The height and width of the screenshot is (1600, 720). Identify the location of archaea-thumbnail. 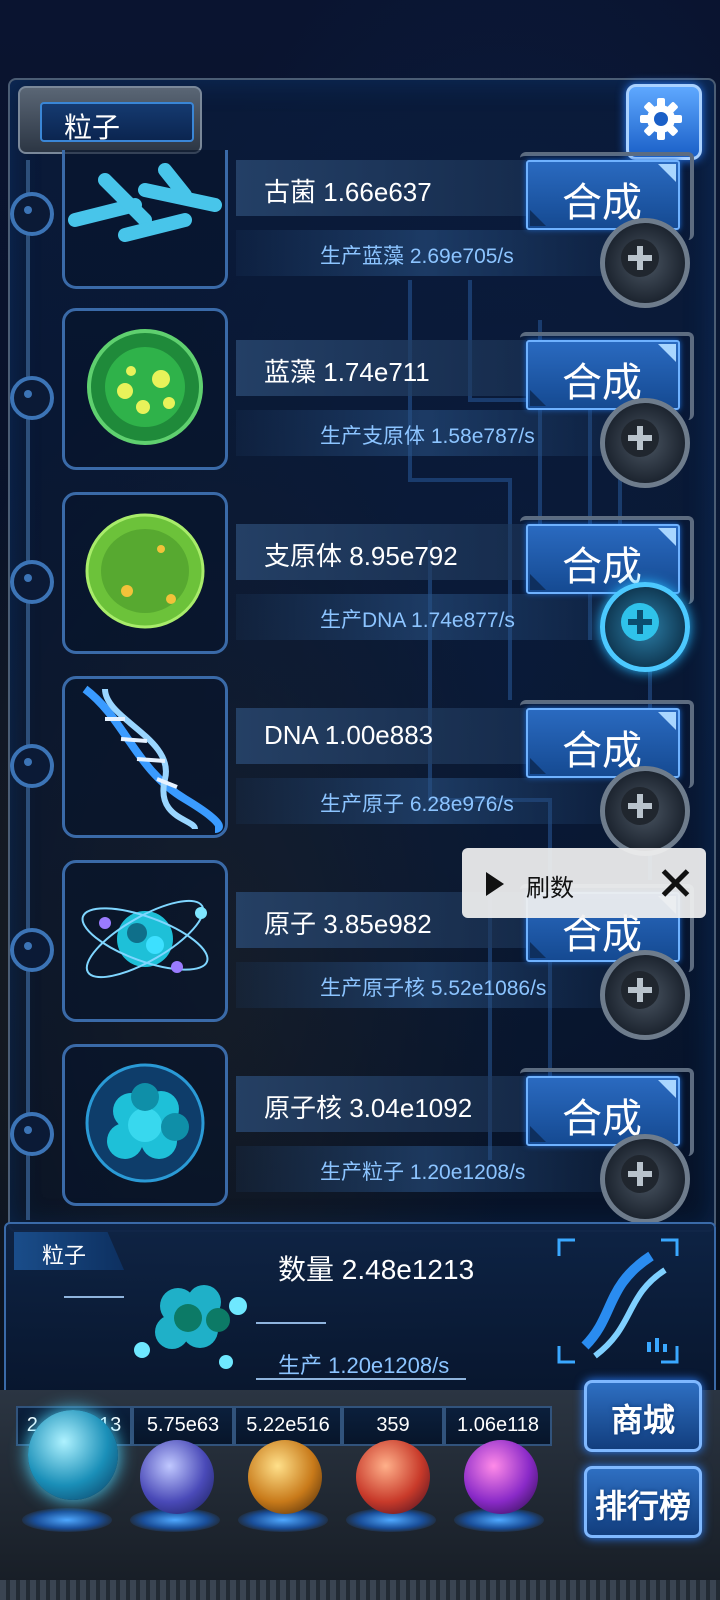
(145, 219).